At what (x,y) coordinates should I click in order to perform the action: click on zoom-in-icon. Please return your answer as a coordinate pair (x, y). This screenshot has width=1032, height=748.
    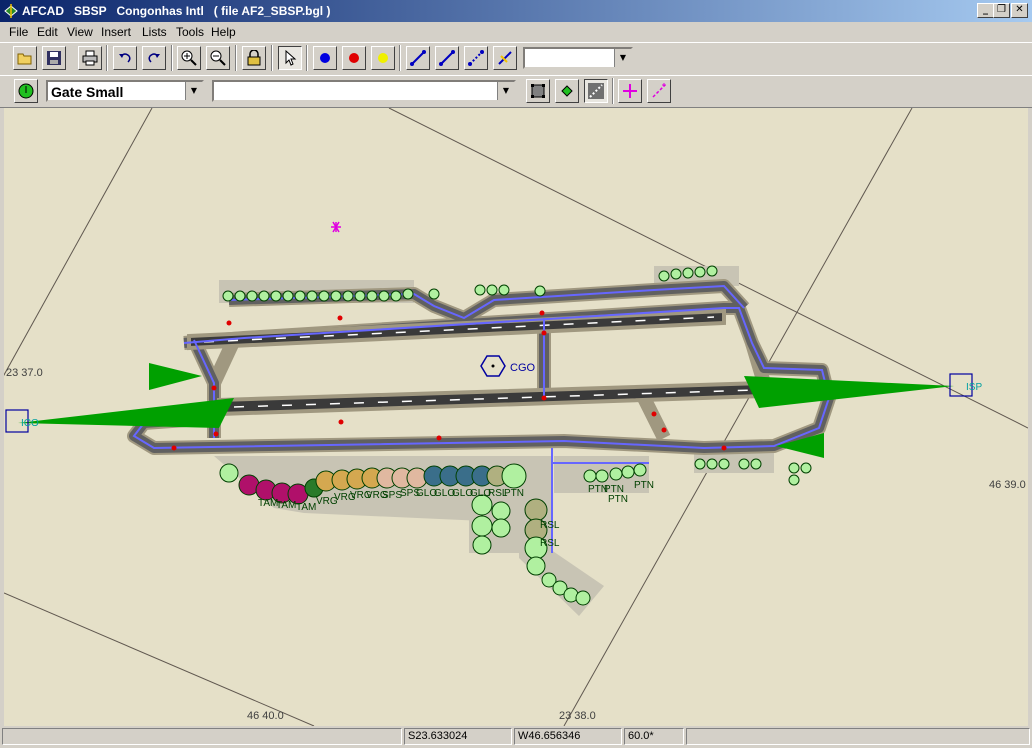
    Looking at the image, I should click on (189, 58).